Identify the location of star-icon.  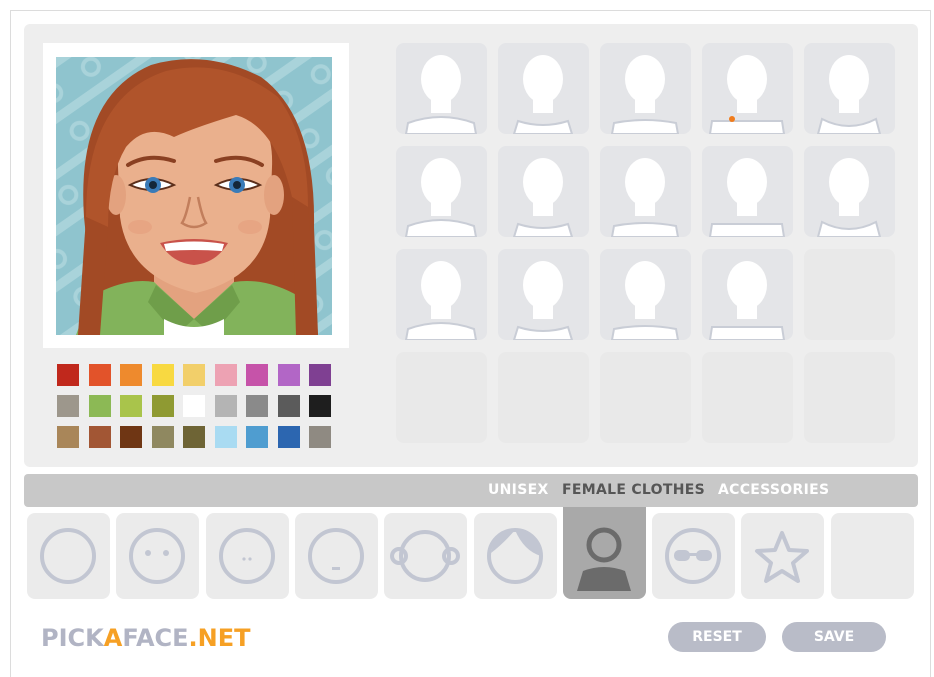
(782, 557).